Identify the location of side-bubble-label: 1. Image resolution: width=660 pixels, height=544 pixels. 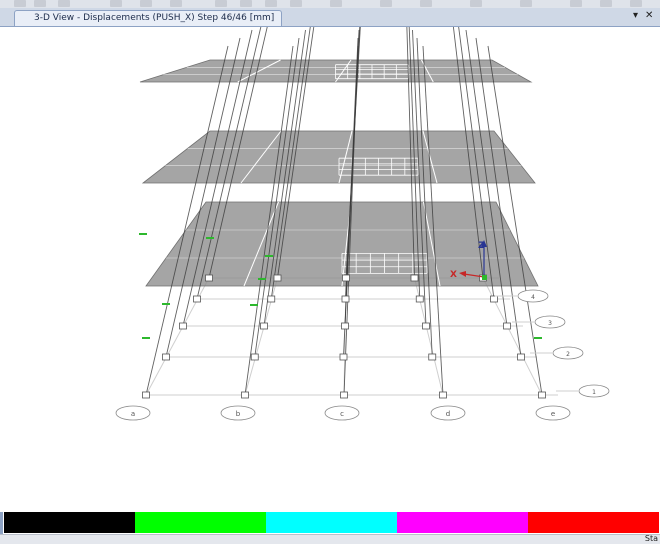
(594, 392).